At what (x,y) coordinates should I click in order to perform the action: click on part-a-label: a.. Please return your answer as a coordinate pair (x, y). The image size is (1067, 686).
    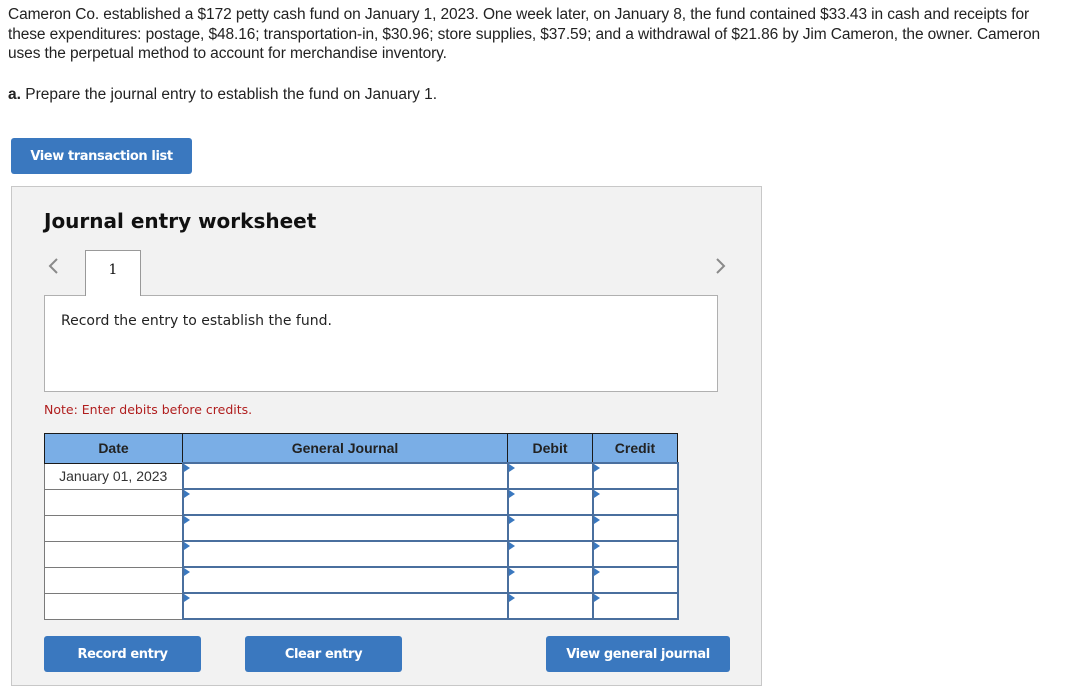
    Looking at the image, I should click on (14, 94).